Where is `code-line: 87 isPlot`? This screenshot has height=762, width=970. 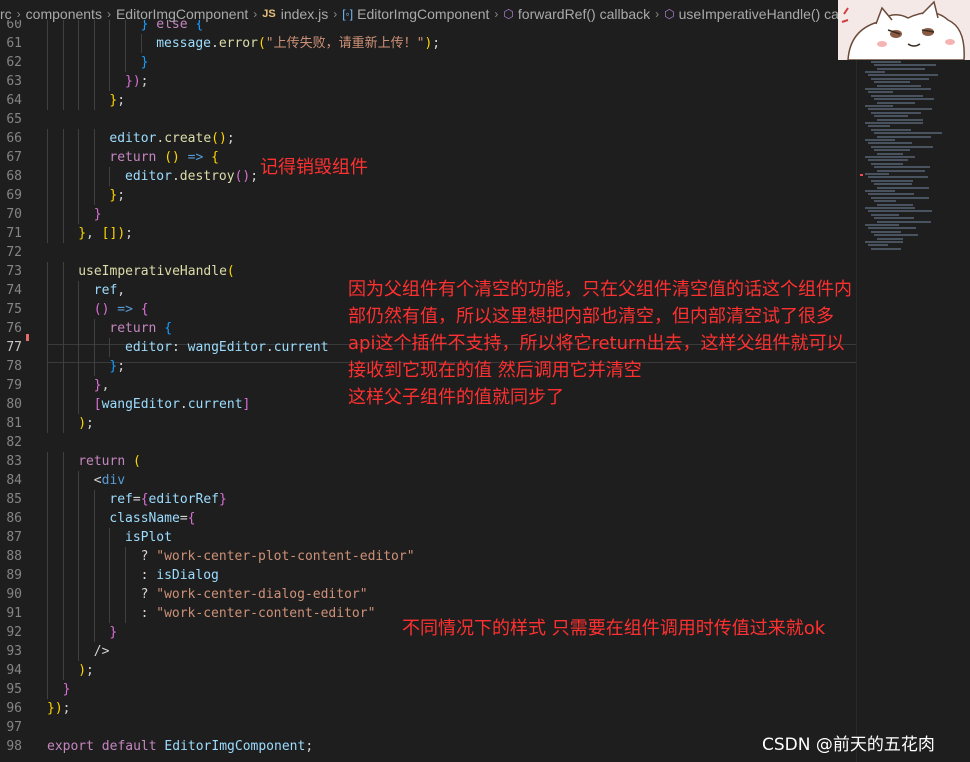 code-line: 87 isPlot is located at coordinates (428, 537).